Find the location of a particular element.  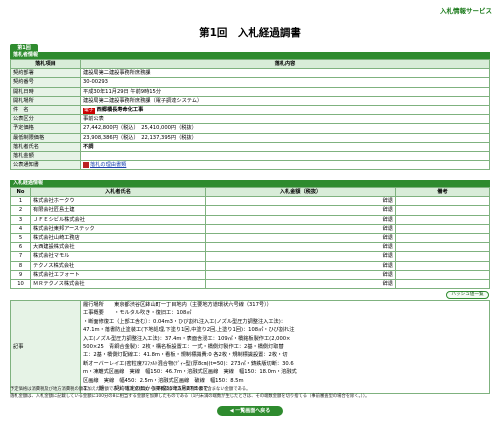

col-header-name: 入札者氏名 is located at coordinates (118, 192).